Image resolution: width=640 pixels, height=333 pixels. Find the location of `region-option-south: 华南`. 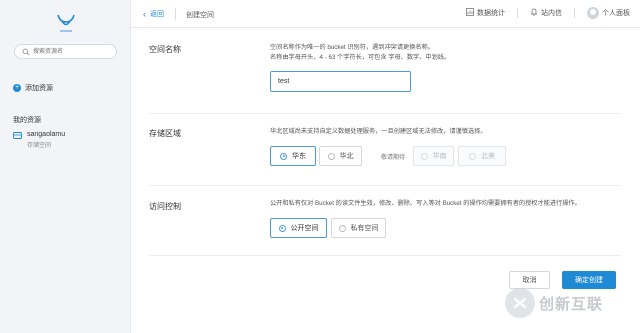

region-option-south: 华南 is located at coordinates (433, 156).